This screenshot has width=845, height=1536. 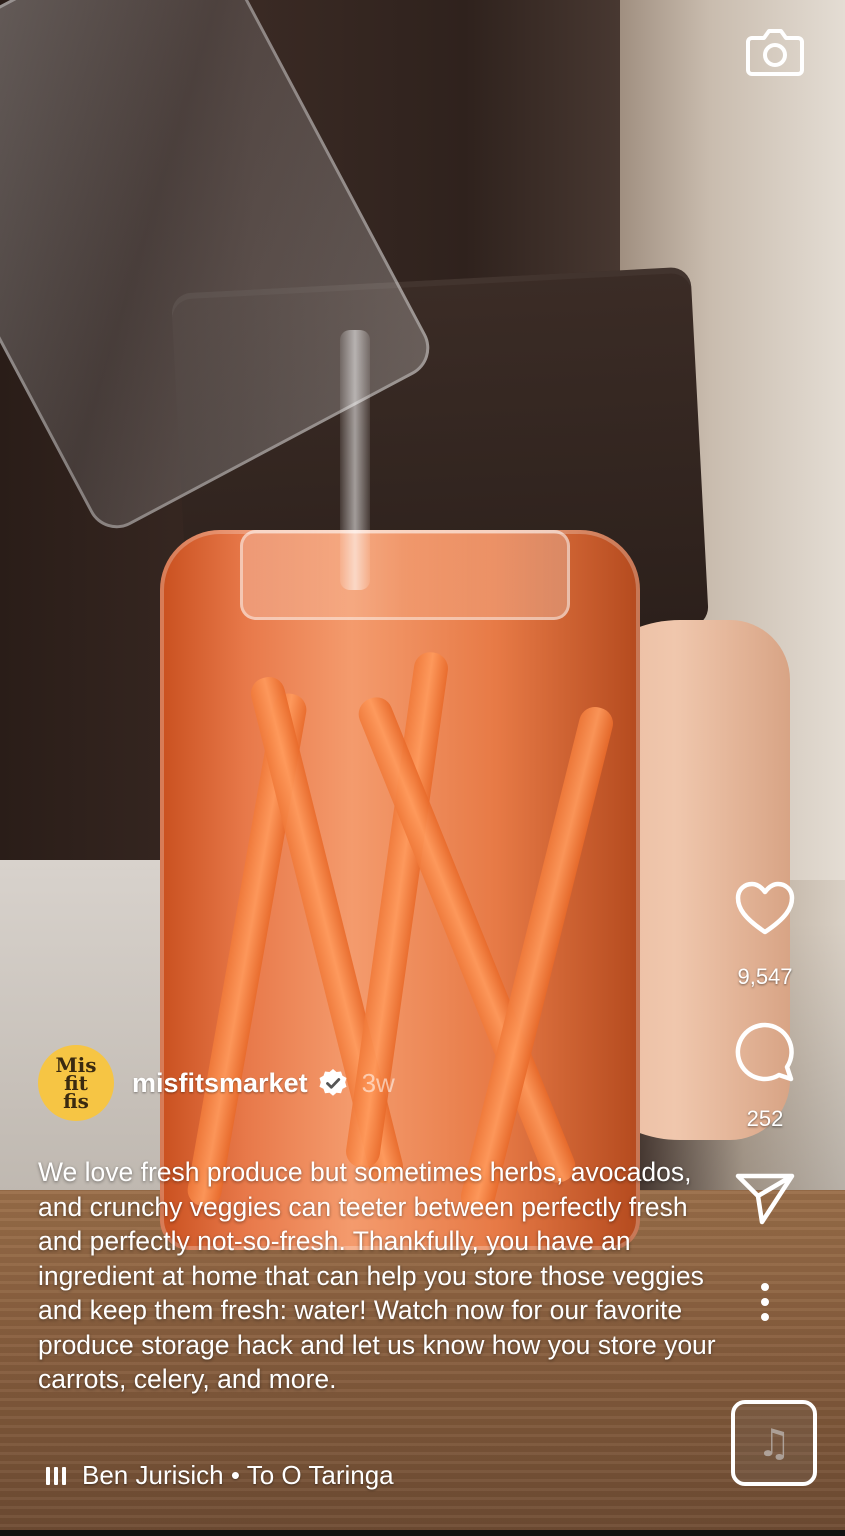 I want to click on send-icon, so click(x=765, y=1198).